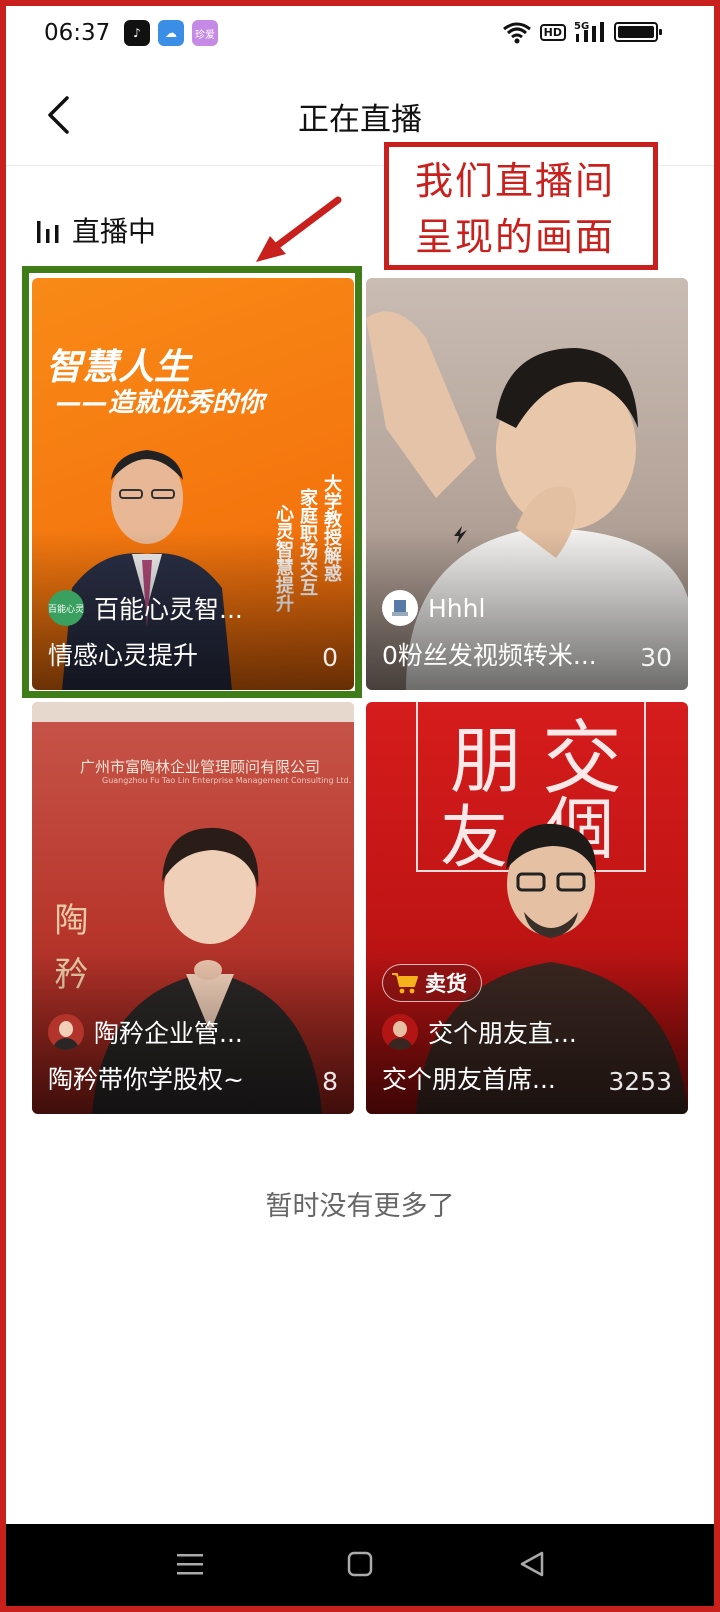  Describe the element at coordinates (527, 484) in the screenshot. I see `live-card-2: Hhhl 0粉丝发视频转米... 30` at that location.